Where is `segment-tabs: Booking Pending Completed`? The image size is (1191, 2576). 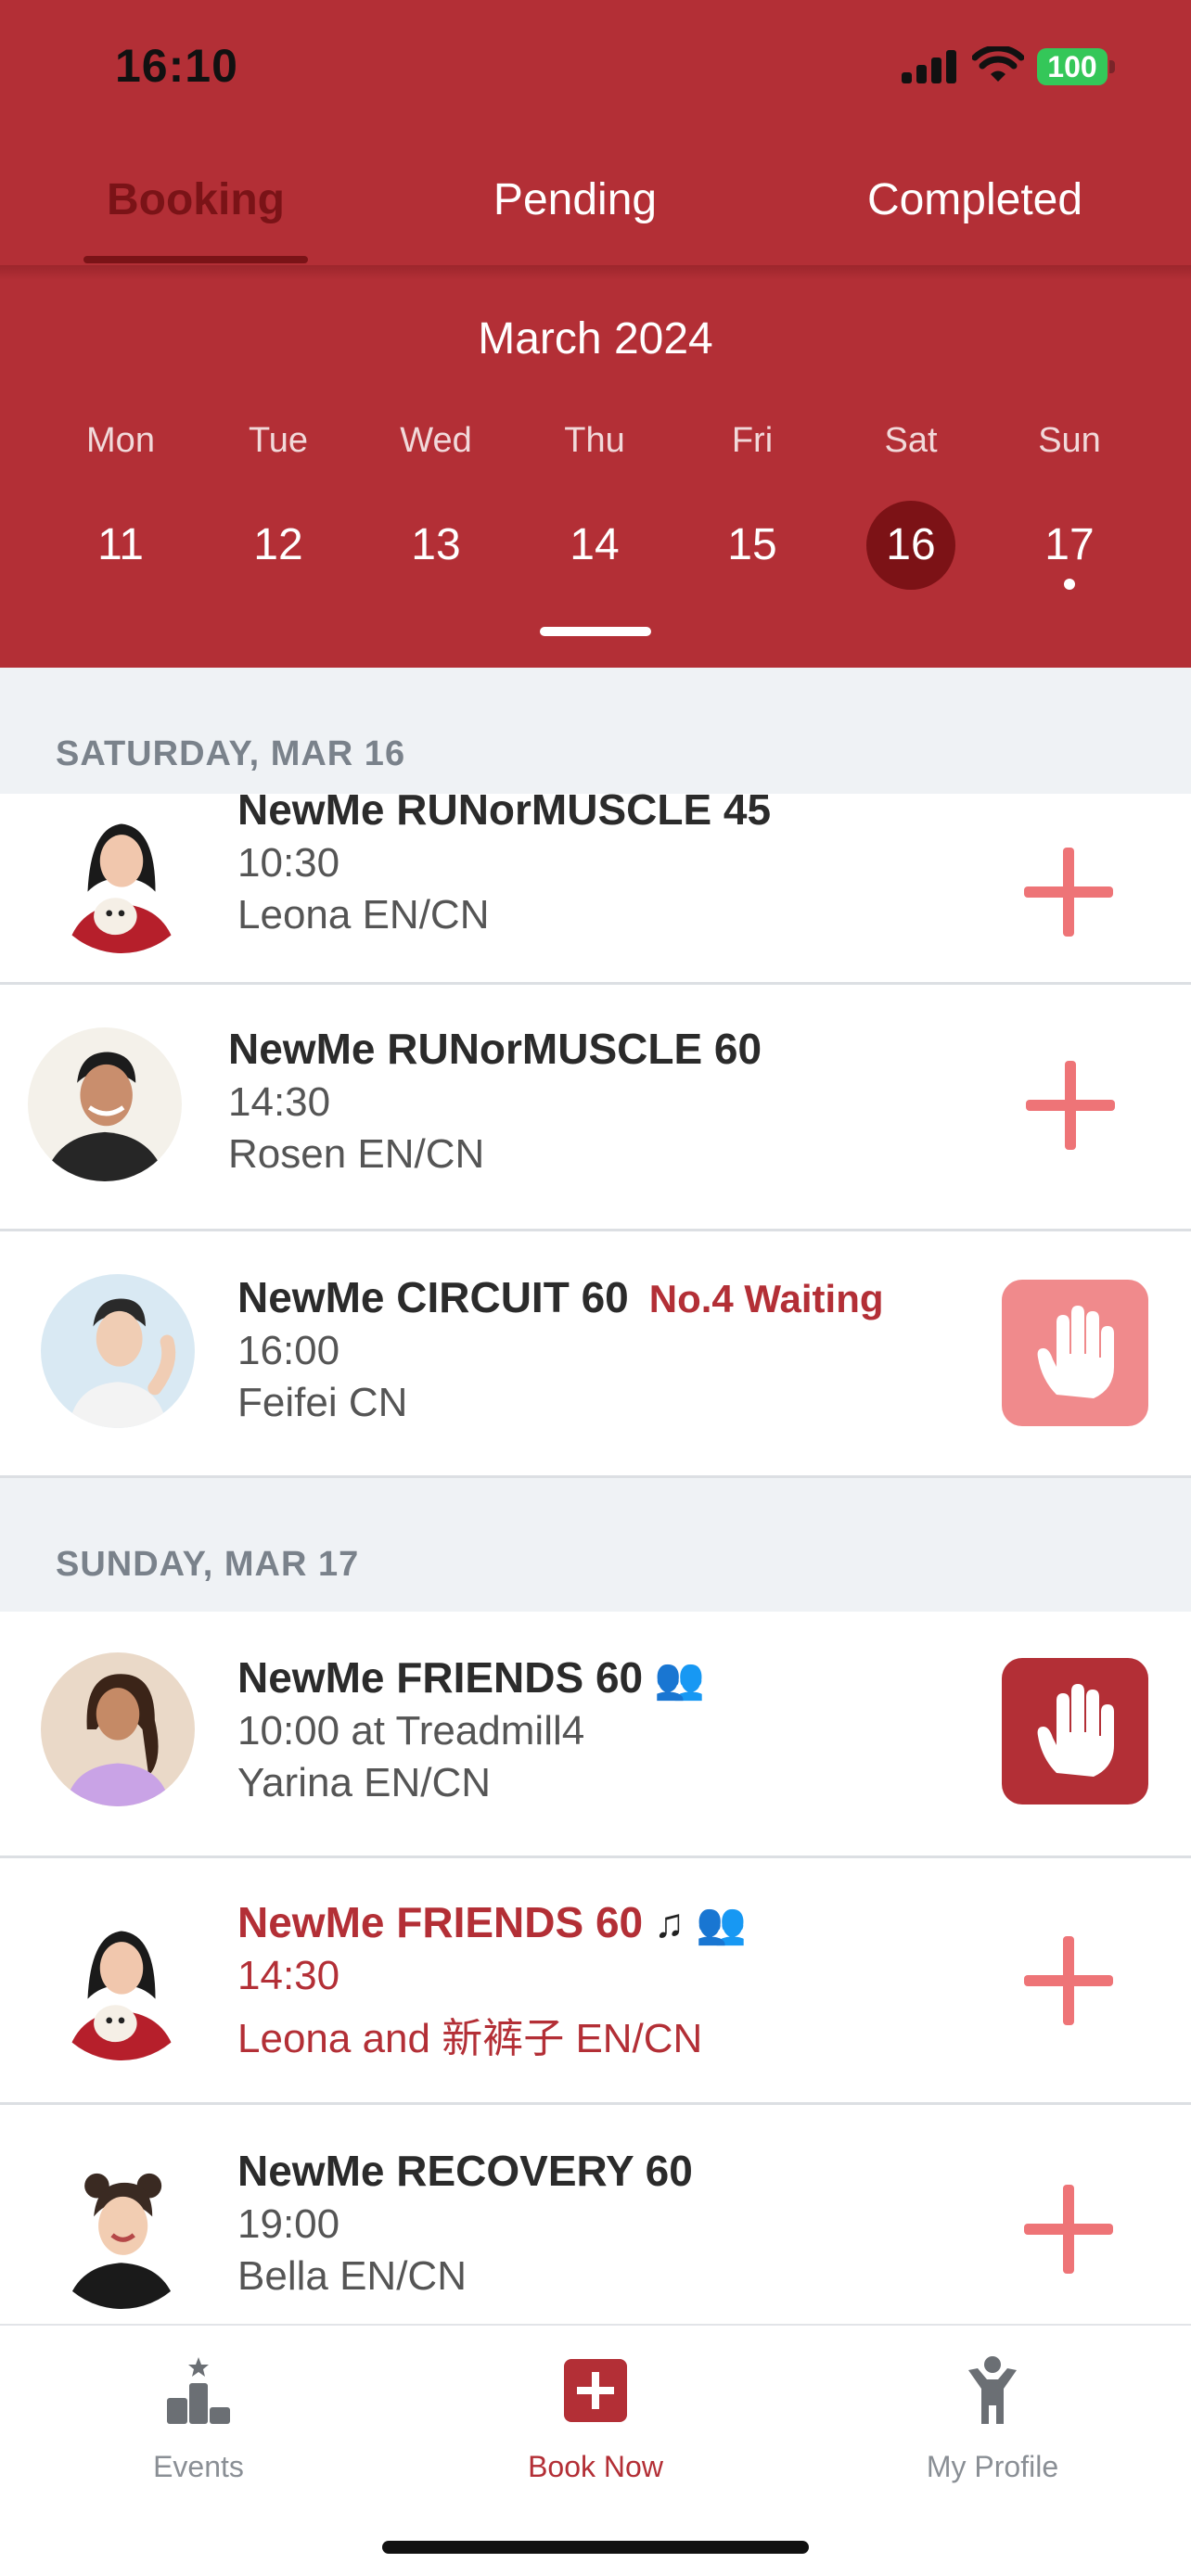 segment-tabs: Booking Pending Completed is located at coordinates (595, 208).